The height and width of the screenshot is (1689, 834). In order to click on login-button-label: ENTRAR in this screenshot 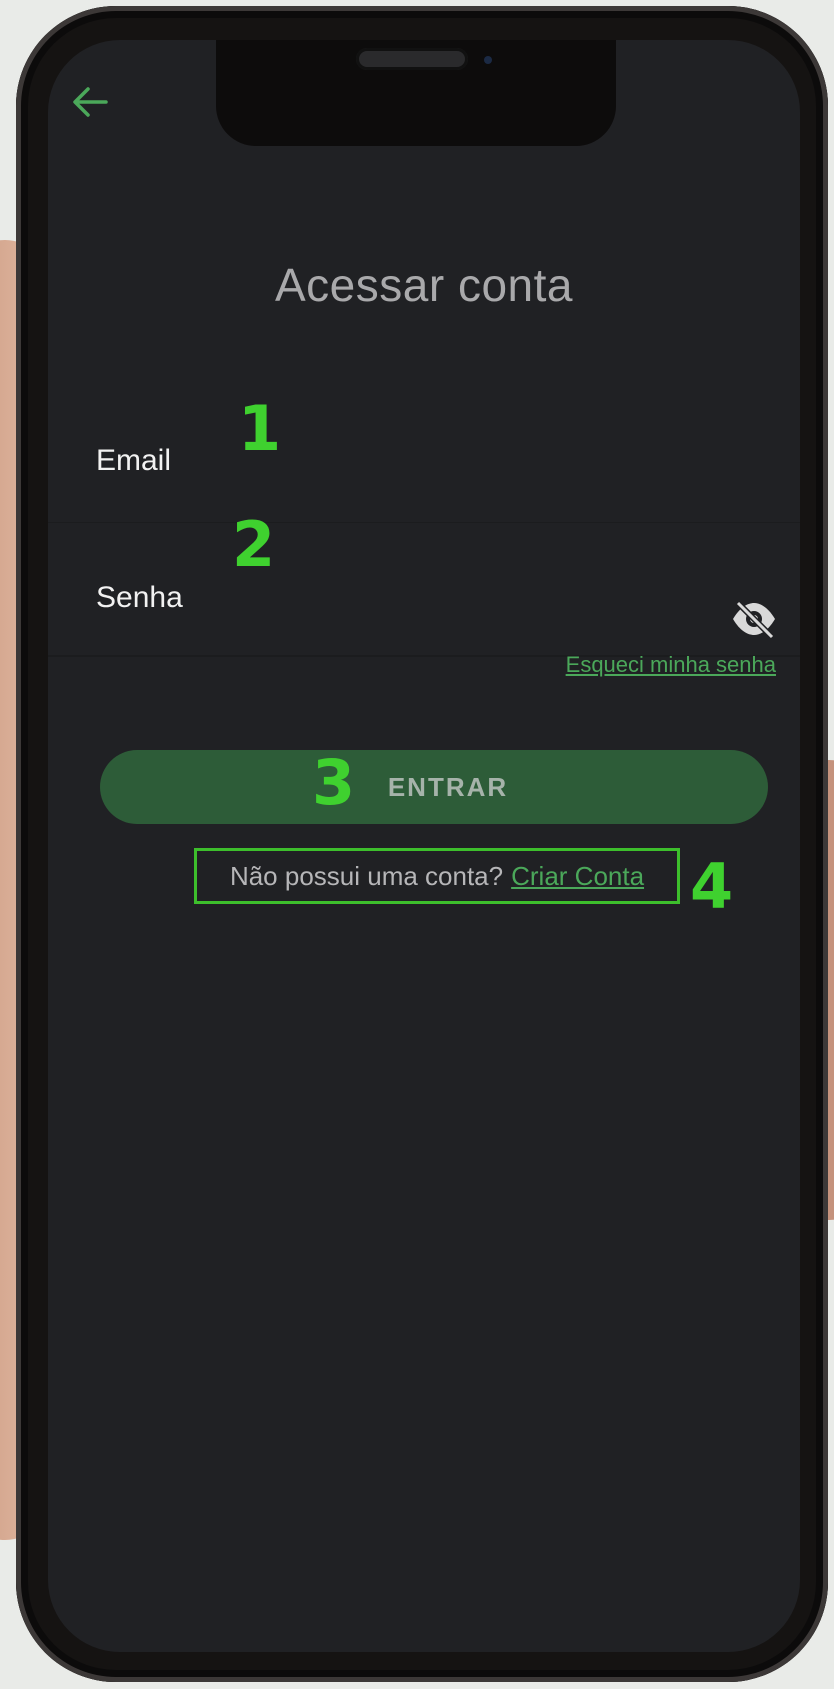, I will do `click(448, 786)`.